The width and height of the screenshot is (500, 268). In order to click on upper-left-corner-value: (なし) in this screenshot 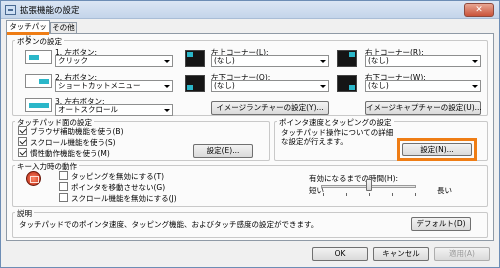, I will do `click(224, 60)`.